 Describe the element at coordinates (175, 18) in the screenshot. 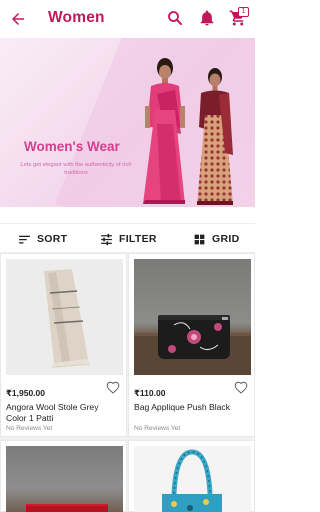

I see `search-icon` at that location.